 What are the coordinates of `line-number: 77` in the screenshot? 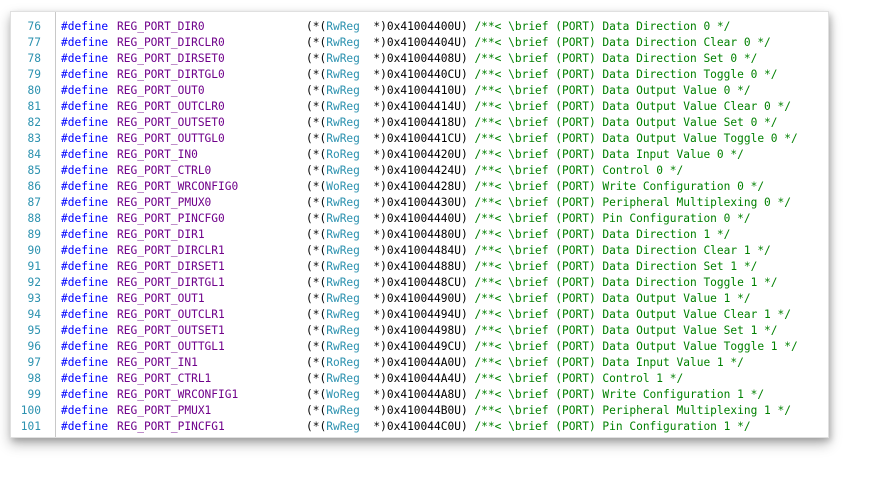 It's located at (34, 42).